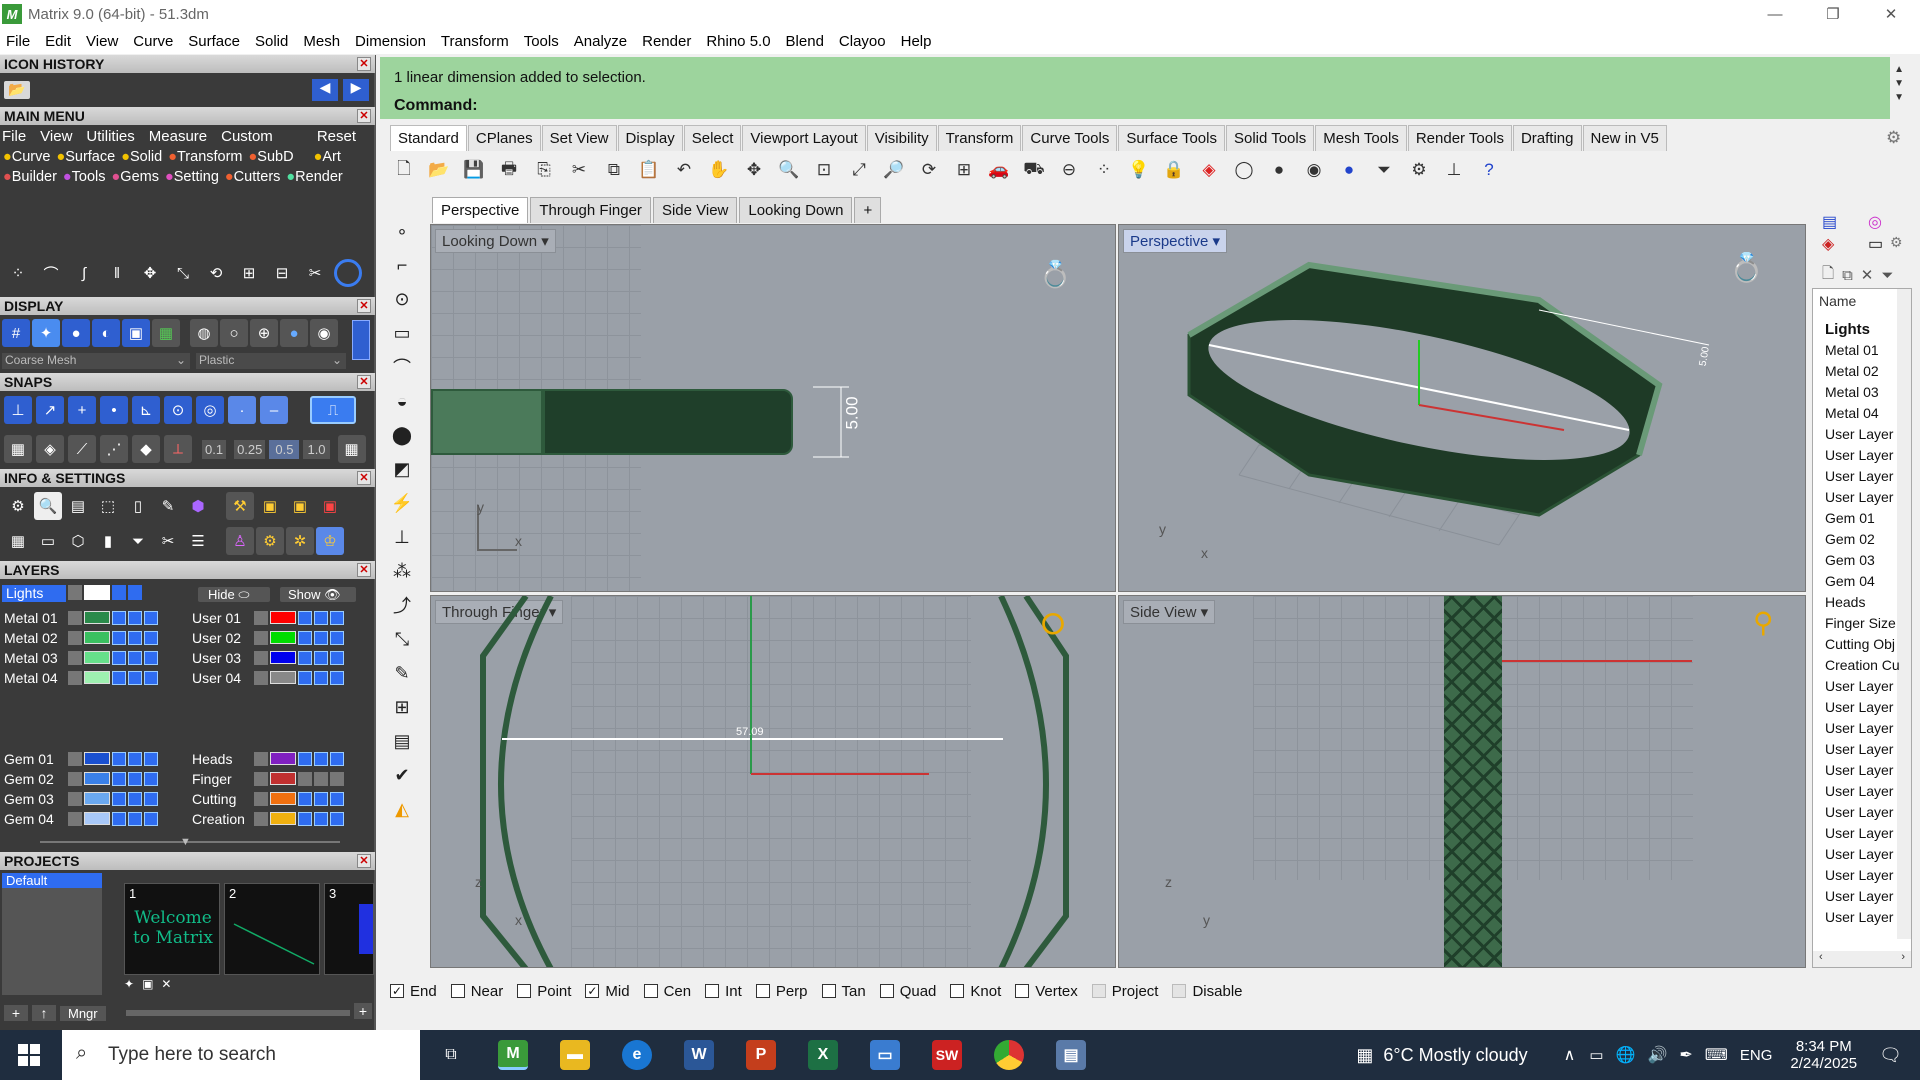  I want to click on layer-metal-03: Metal 03, so click(82, 657).